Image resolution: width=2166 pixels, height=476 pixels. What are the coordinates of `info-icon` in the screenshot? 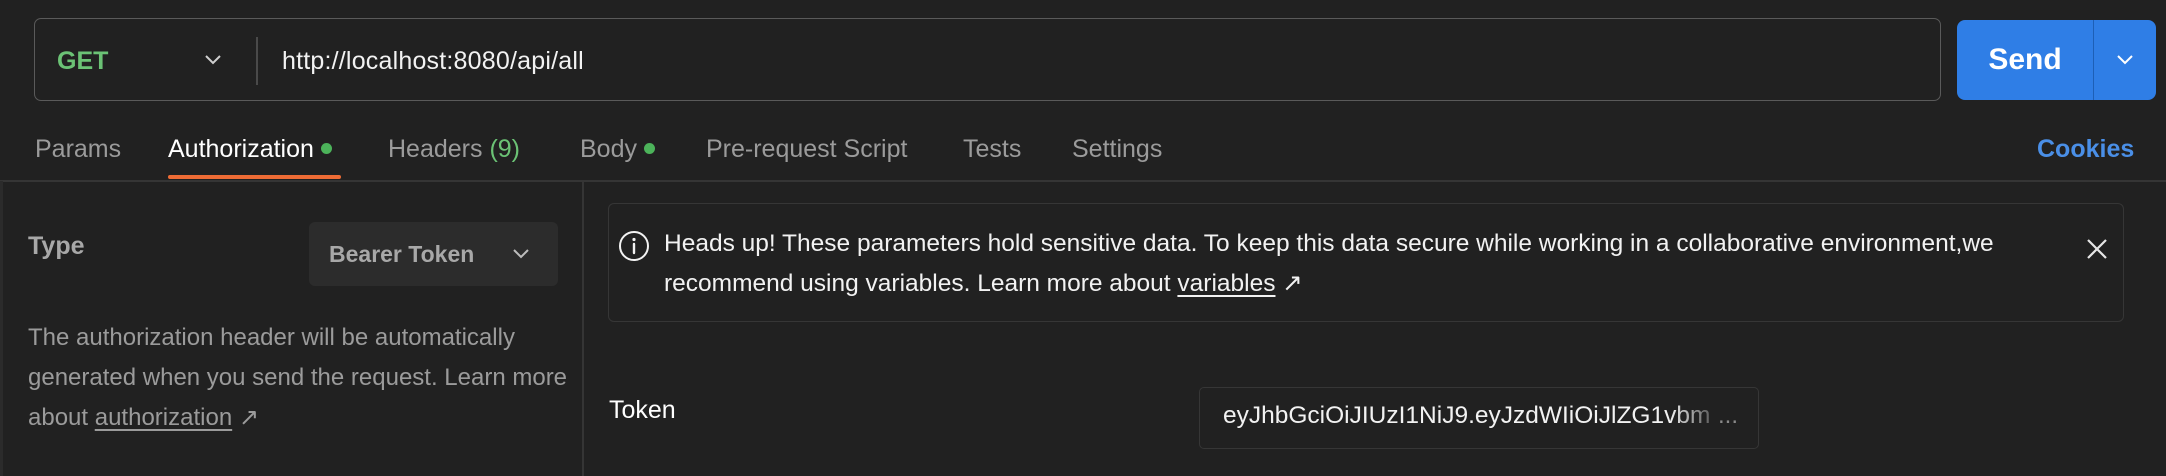 It's located at (634, 246).